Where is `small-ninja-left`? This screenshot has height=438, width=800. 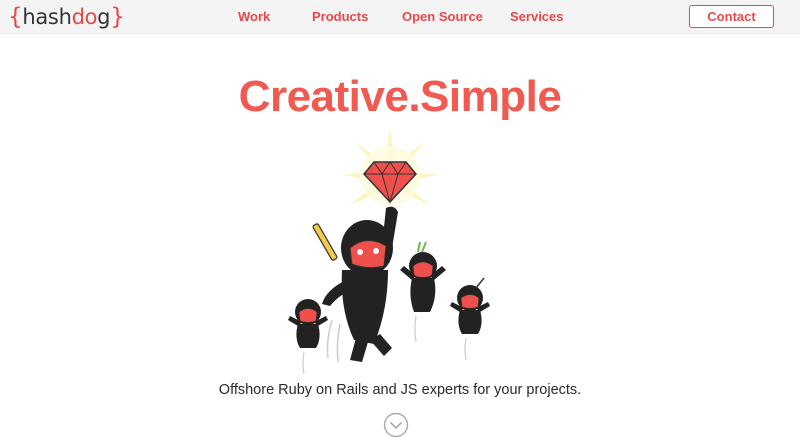
small-ninja-left is located at coordinates (308, 337).